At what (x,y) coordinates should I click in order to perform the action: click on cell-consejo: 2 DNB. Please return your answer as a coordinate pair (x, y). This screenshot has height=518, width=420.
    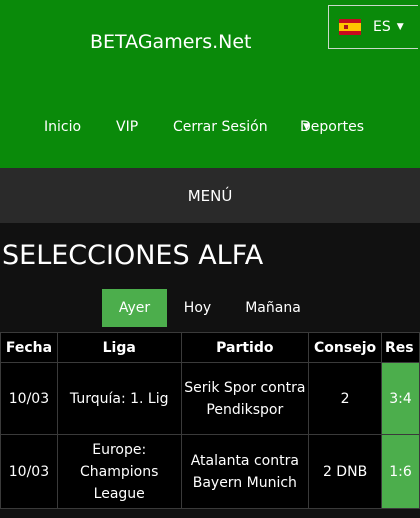
    Looking at the image, I should click on (345, 471).